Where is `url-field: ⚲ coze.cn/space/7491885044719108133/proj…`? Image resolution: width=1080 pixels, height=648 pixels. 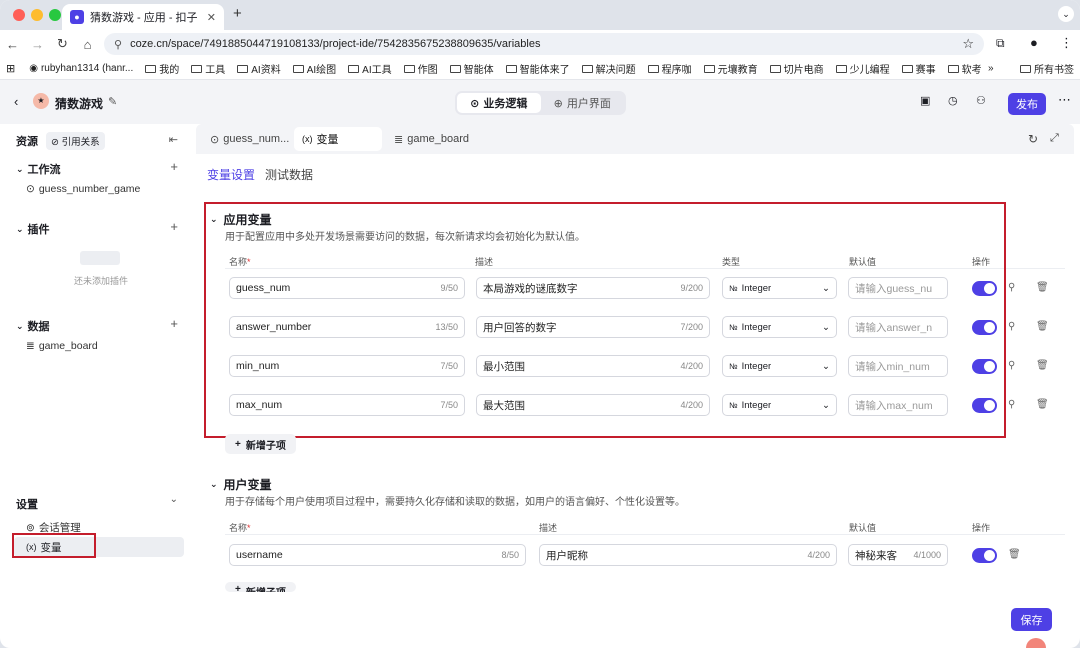 url-field: ⚲ coze.cn/space/7491885044719108133/proj… is located at coordinates (544, 44).